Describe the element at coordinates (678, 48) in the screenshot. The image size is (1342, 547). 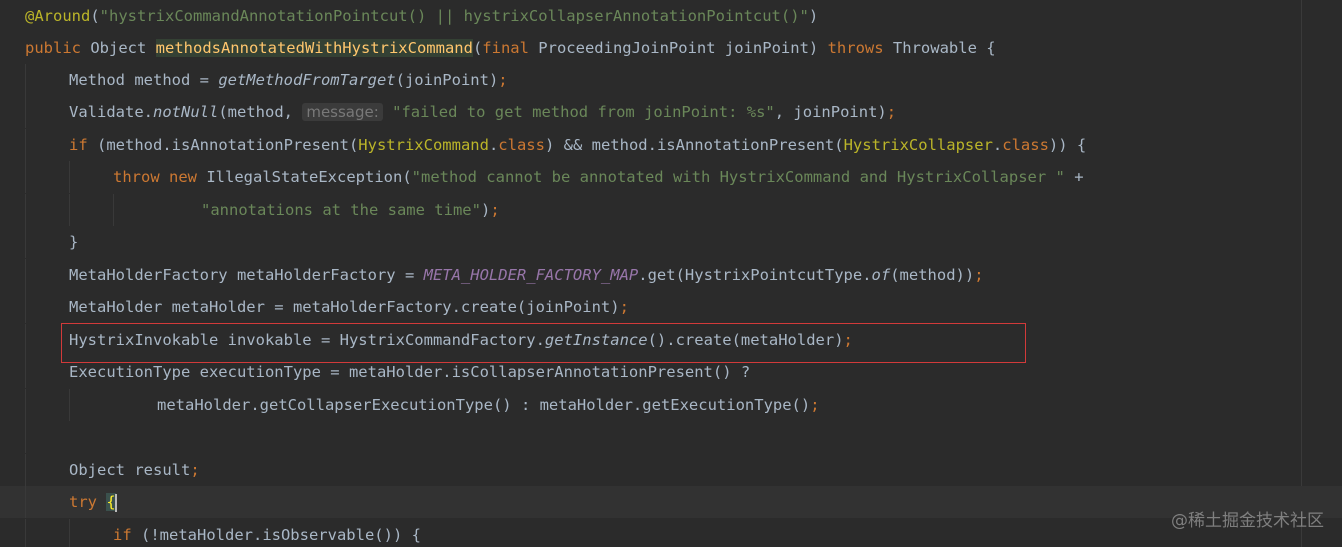
I see `params-token: ProceedingJoinPoint joinPoint)` at that location.